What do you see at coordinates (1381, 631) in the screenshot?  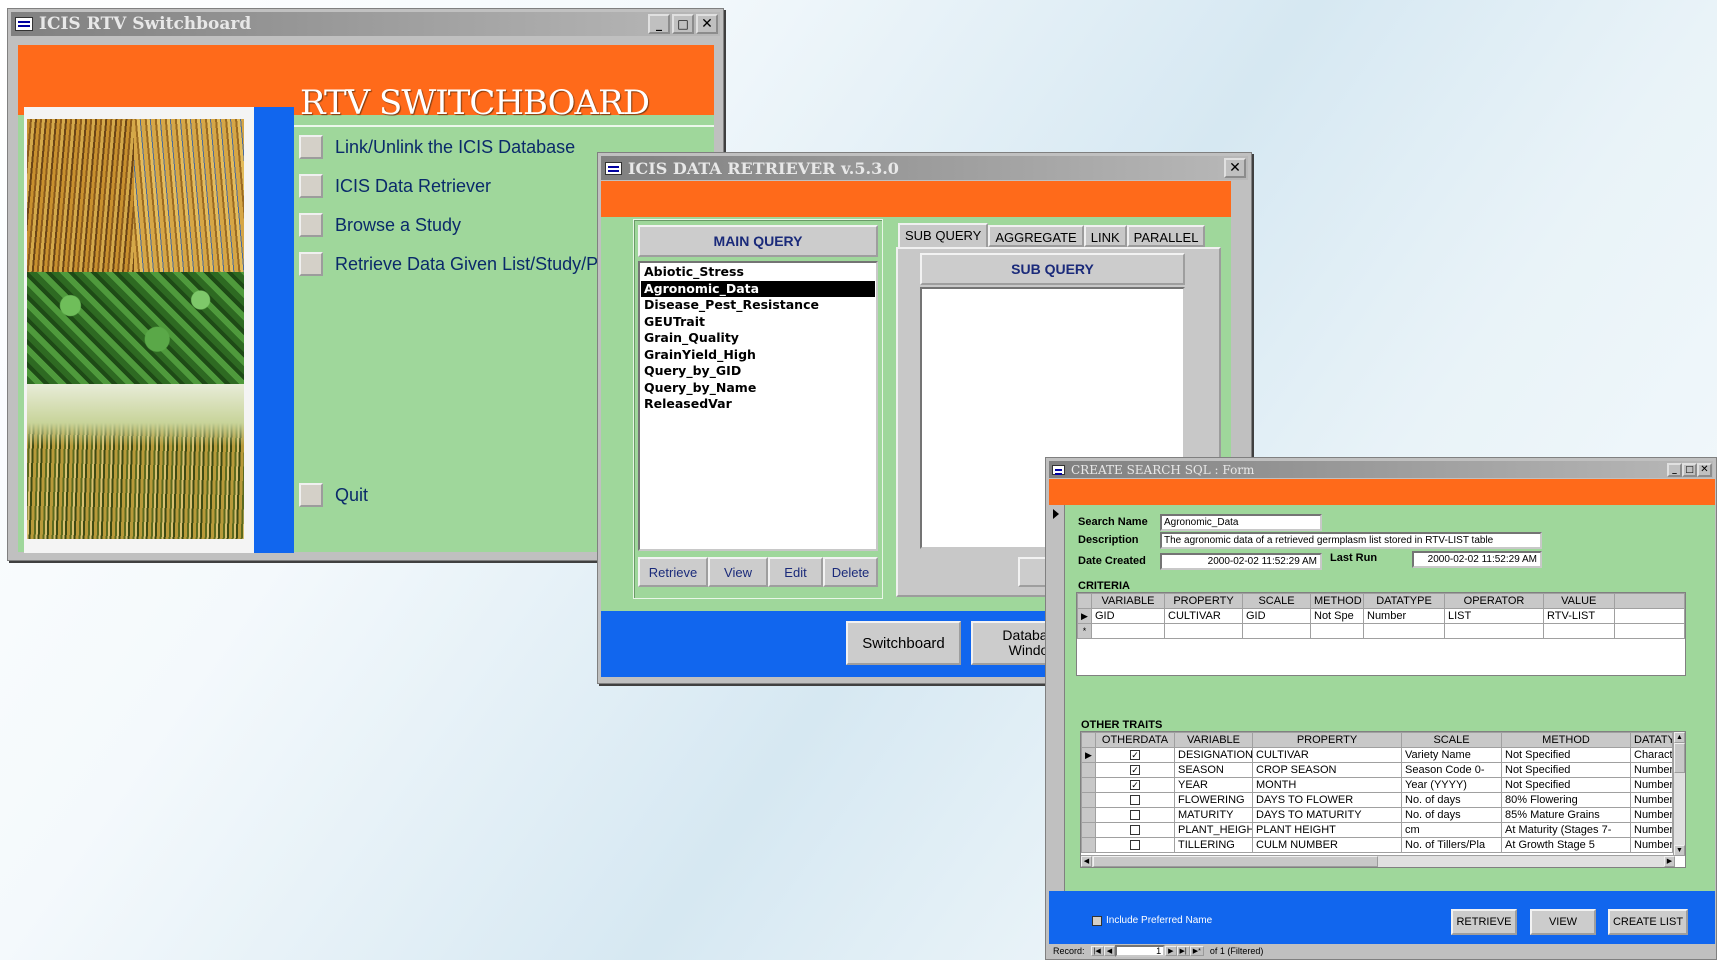 I see `new-row: *` at bounding box center [1381, 631].